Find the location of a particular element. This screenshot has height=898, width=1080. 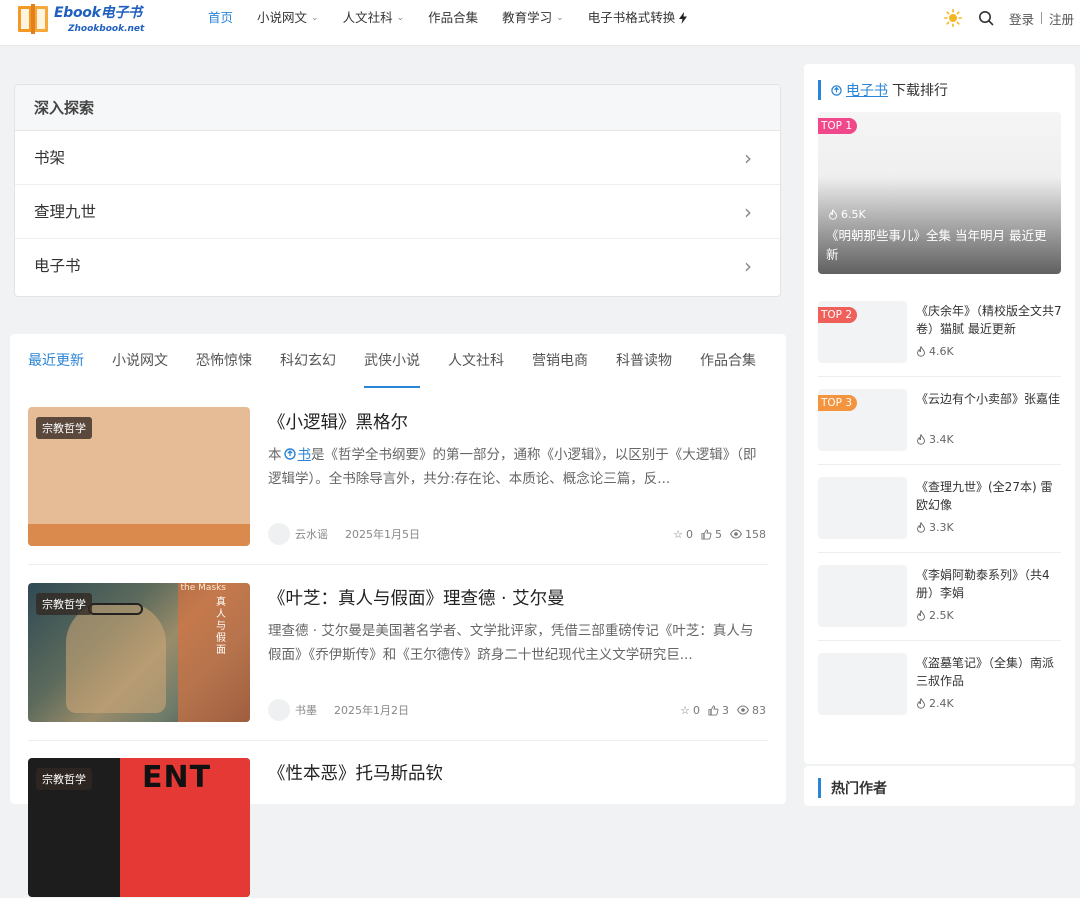

explore-item-label: 书架 is located at coordinates (50, 158).